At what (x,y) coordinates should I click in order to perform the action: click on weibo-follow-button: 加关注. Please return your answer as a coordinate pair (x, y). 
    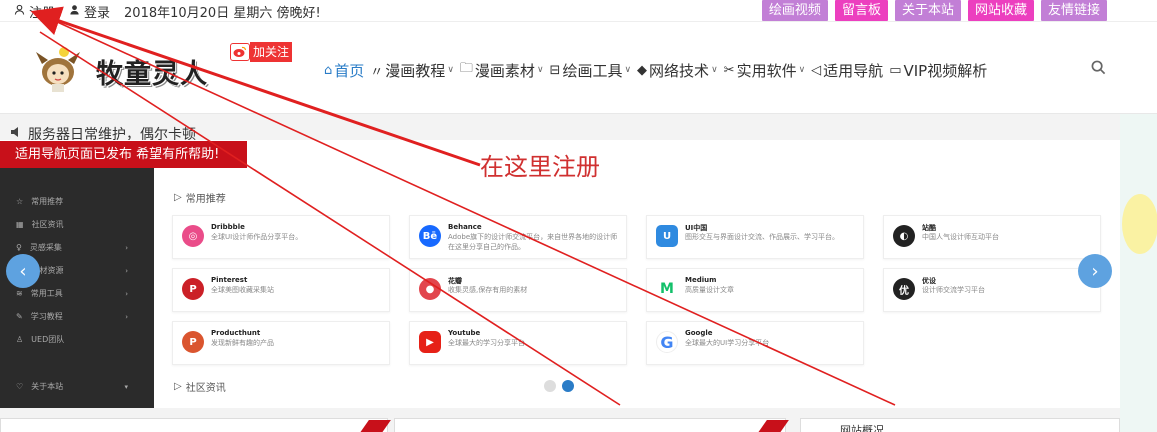
    Looking at the image, I should click on (261, 52).